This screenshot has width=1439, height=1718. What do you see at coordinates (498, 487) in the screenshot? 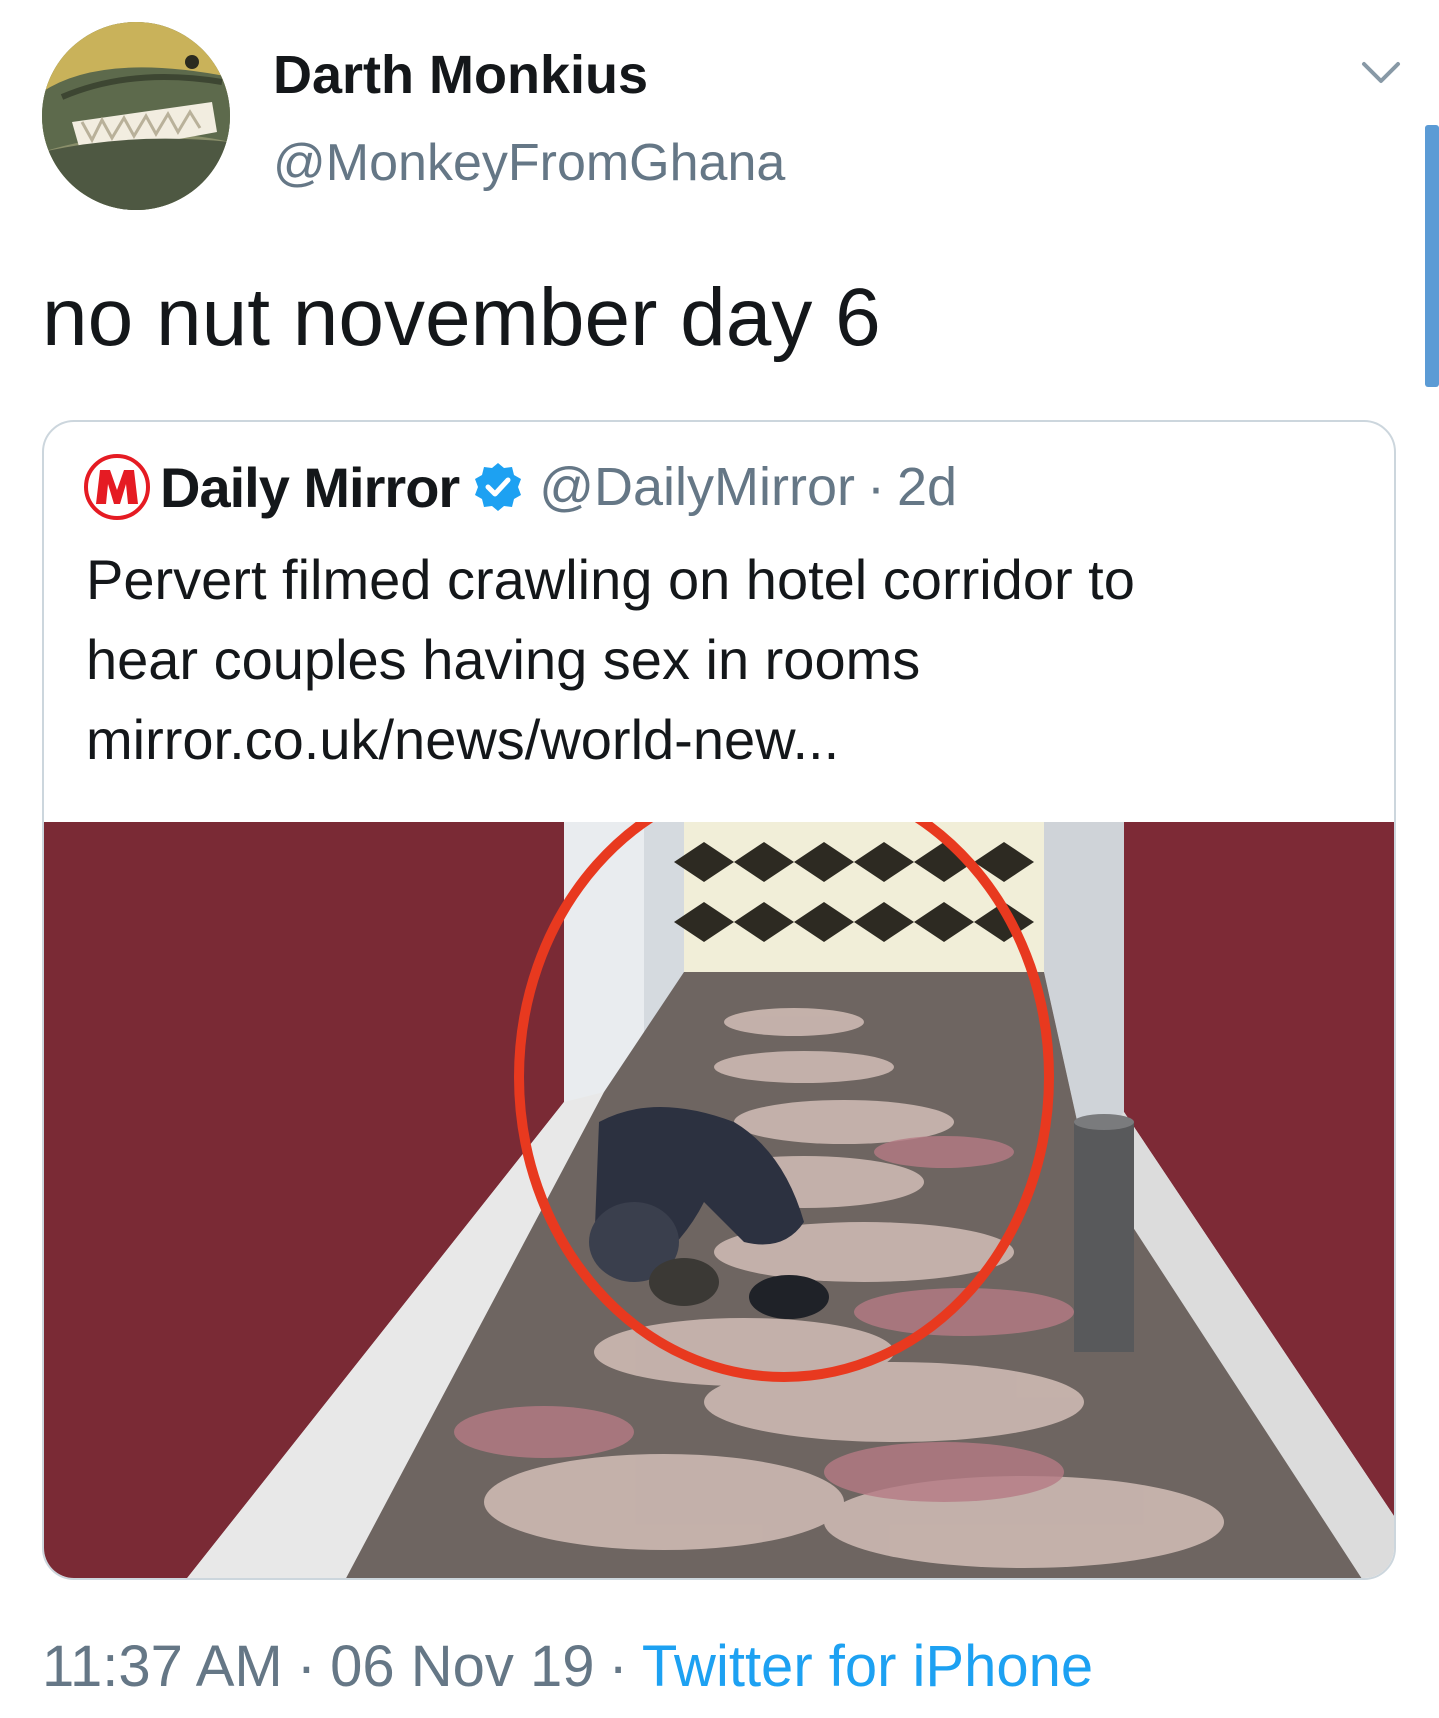
I see `verified-badge-icon` at bounding box center [498, 487].